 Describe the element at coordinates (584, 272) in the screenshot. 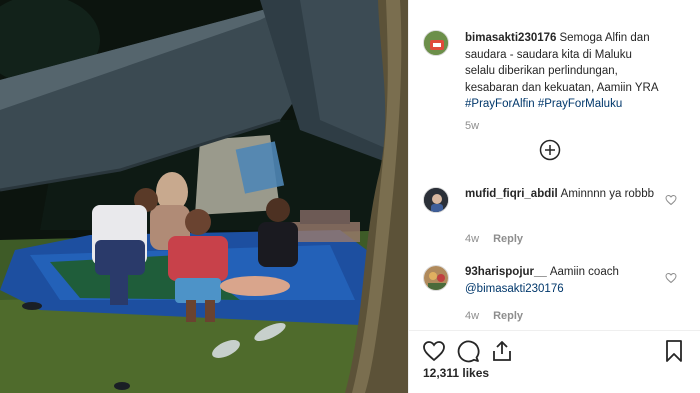

I see `comment-text: Aamiin coach` at that location.